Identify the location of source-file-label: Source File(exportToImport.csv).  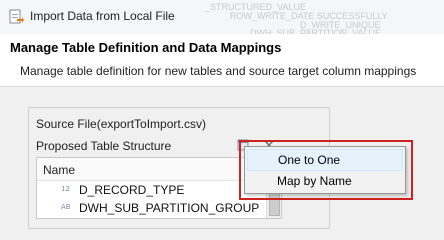
(121, 124).